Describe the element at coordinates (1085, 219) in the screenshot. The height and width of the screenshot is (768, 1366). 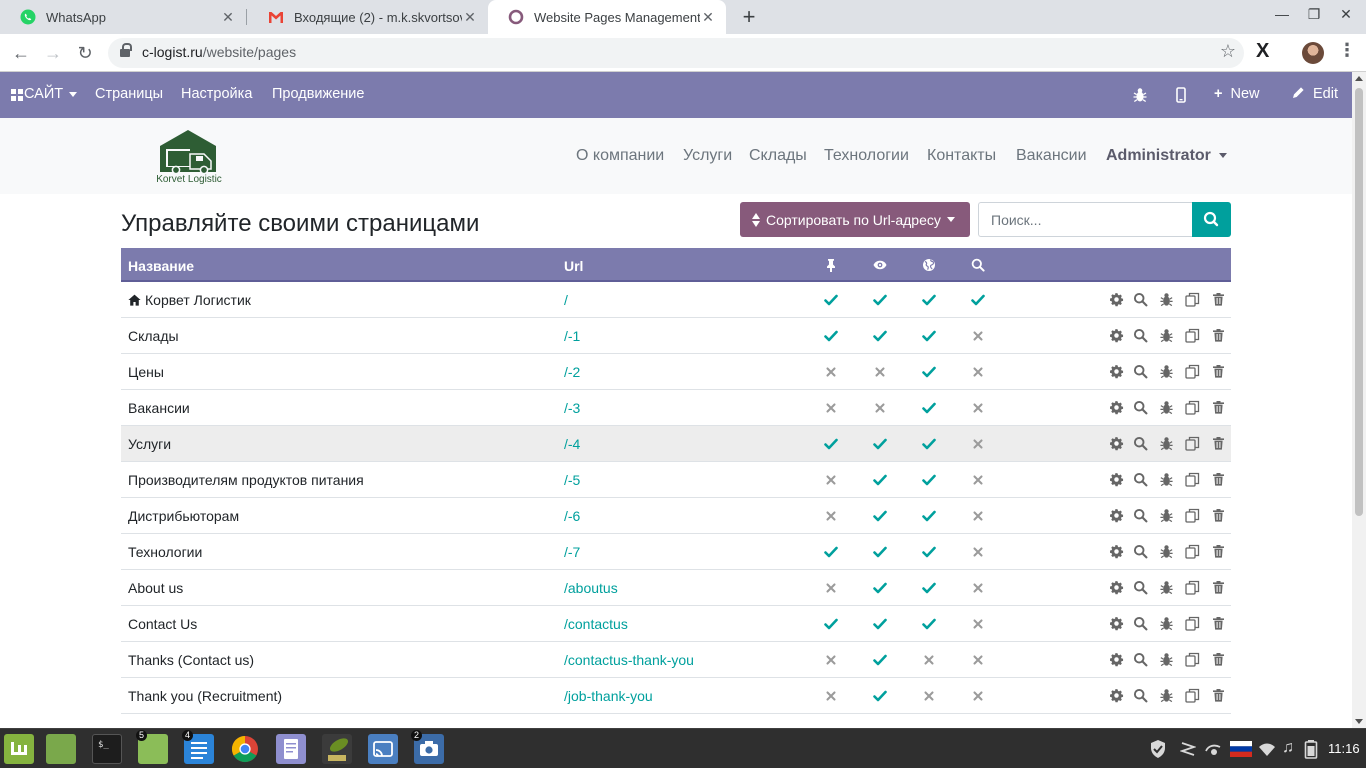
I see `search-input` at that location.